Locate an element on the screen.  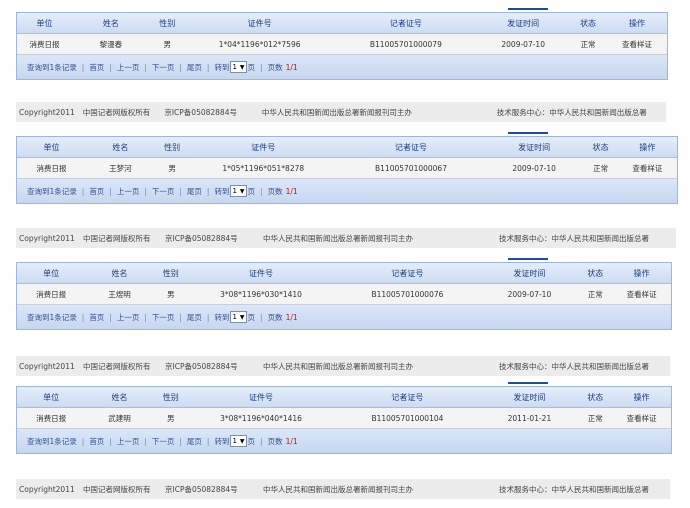
footer-owner: 中国记者网版权所有 is located at coordinates (117, 238).